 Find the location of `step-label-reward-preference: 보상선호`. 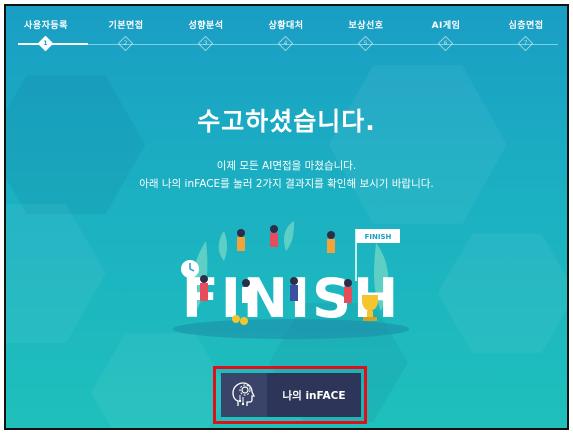

step-label-reward-preference: 보상선호 is located at coordinates (366, 24).